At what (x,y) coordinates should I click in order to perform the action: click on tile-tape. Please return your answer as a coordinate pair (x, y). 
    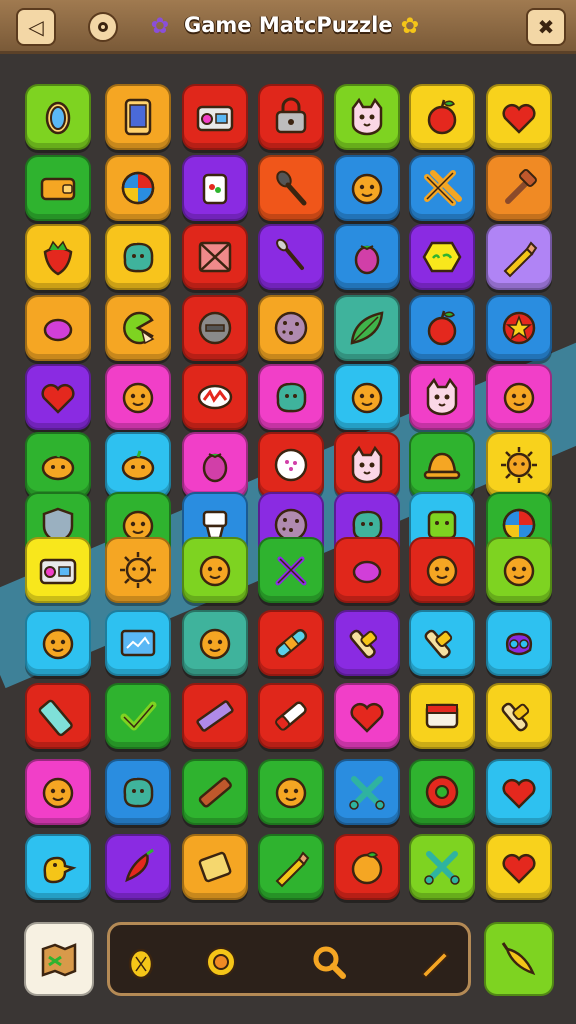
    Looking at the image, I should click on (58, 716).